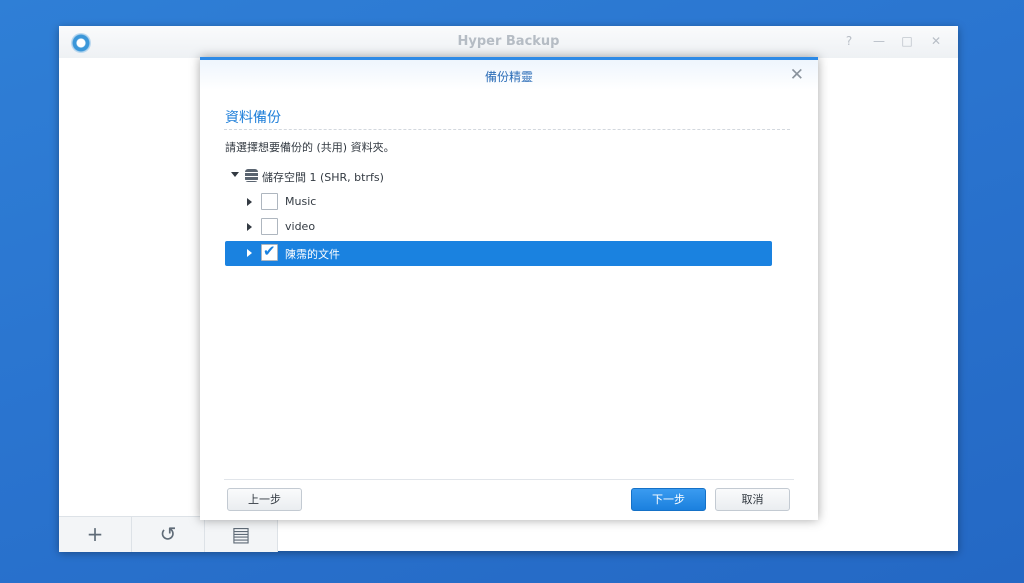 This screenshot has height=583, width=1024. What do you see at coordinates (508, 77) in the screenshot?
I see `wizard-title: 備份精靈` at bounding box center [508, 77].